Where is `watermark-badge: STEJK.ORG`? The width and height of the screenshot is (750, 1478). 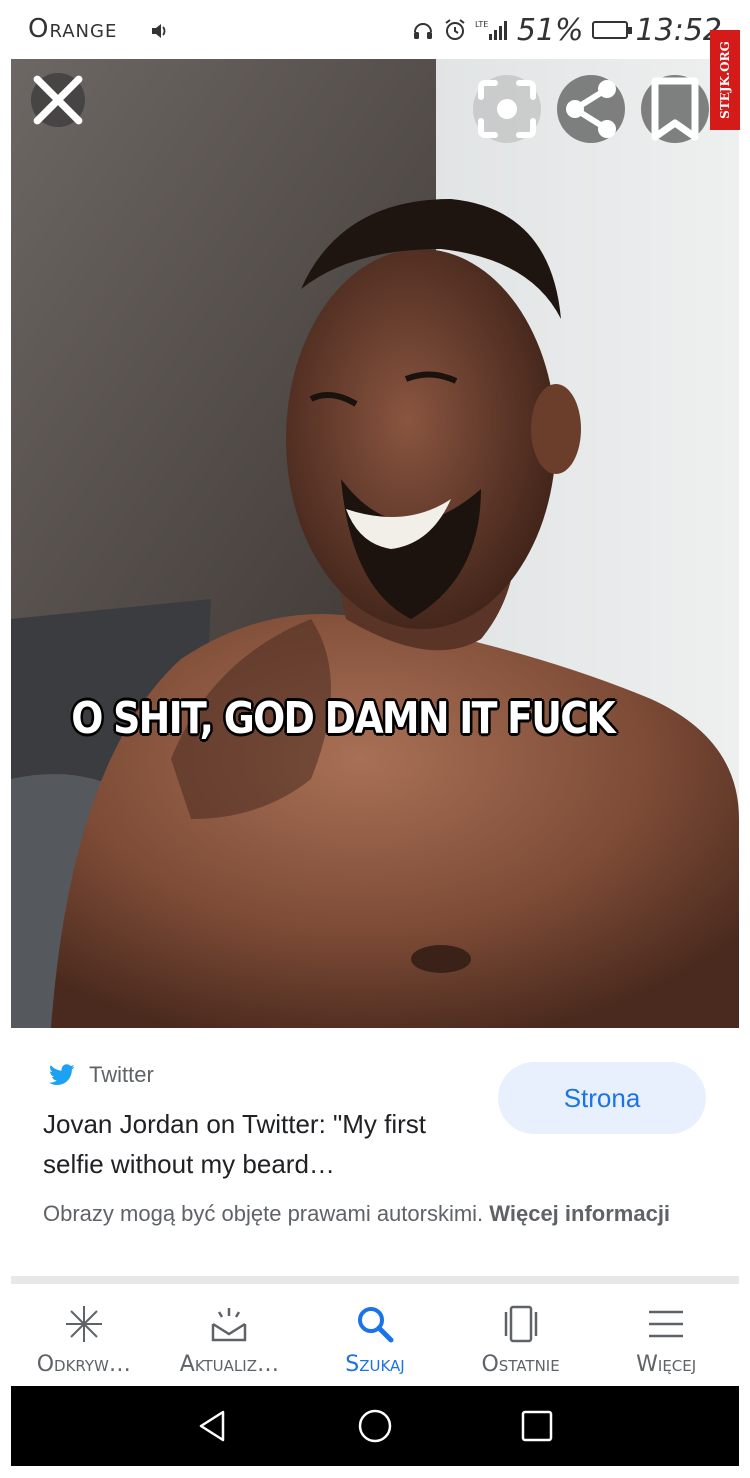
watermark-badge: STEJK.ORG is located at coordinates (725, 80).